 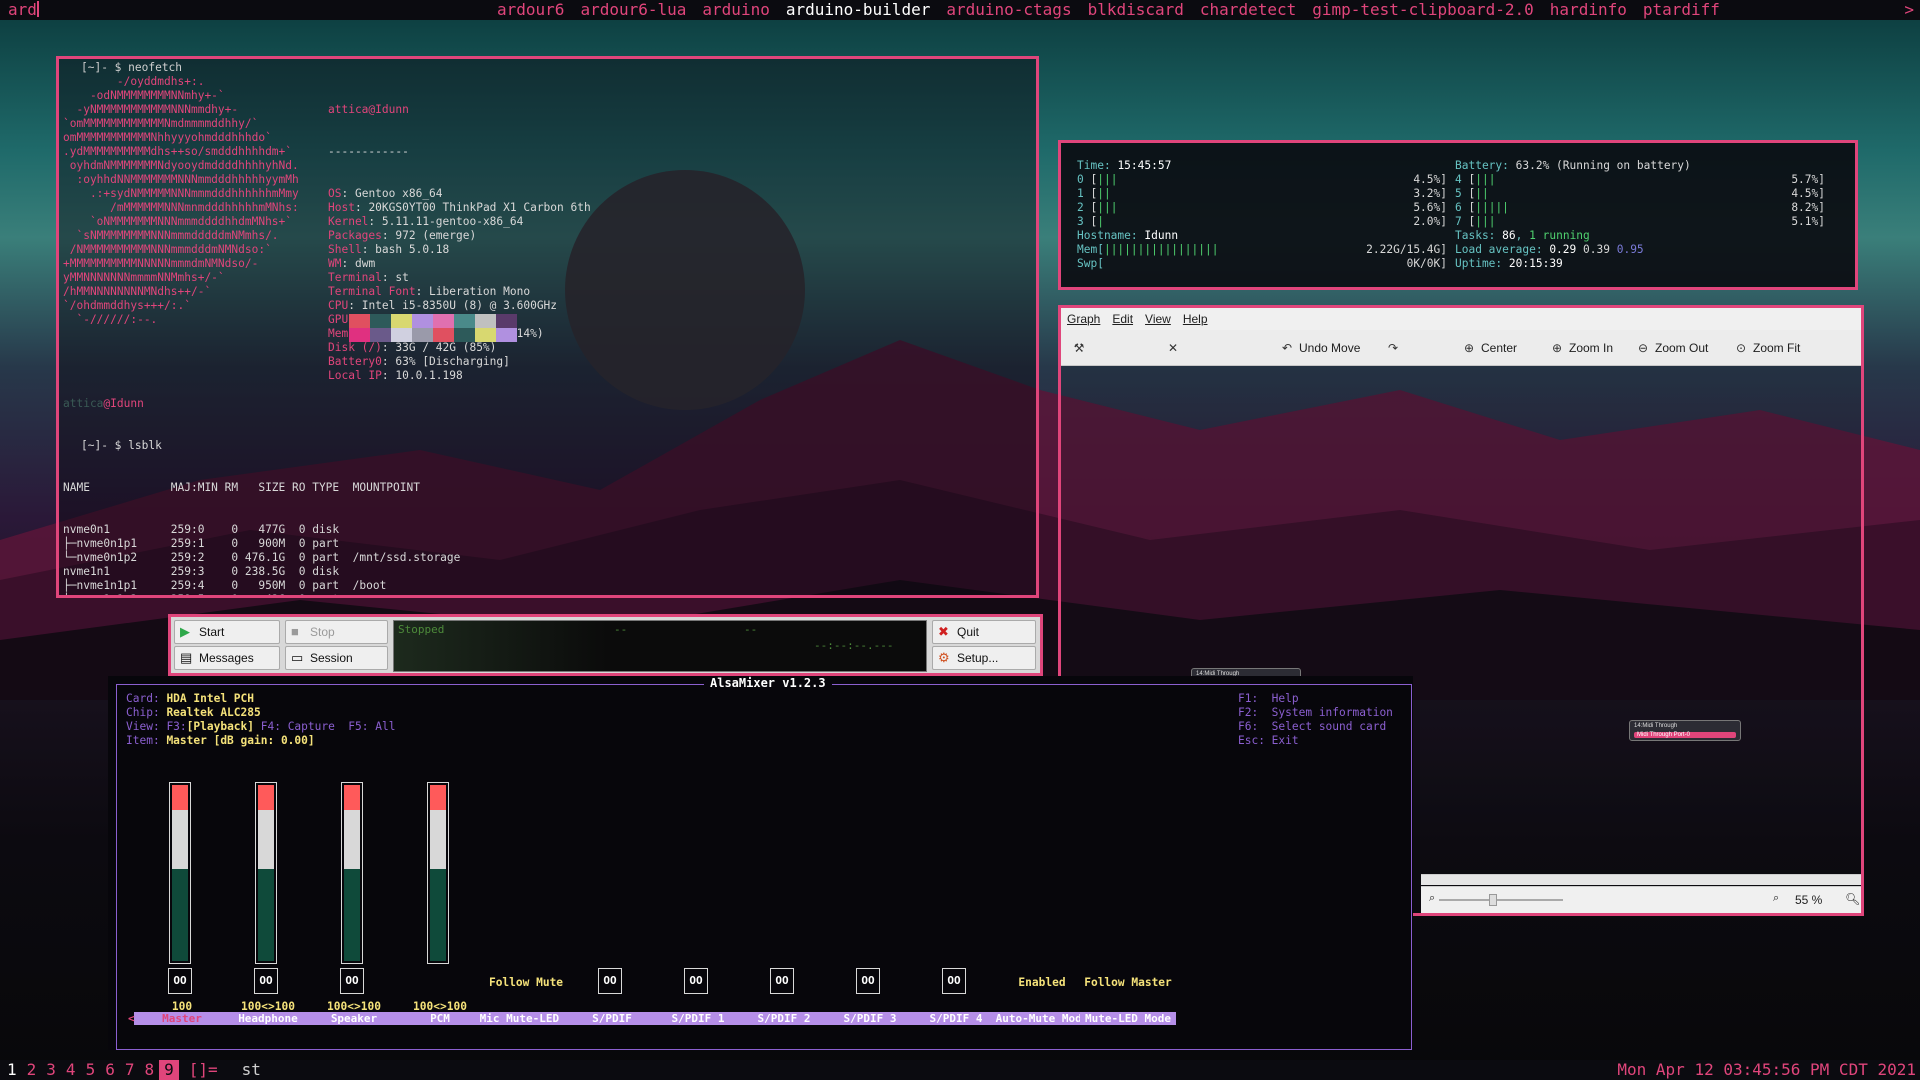 What do you see at coordinates (1808, 221) in the screenshot?
I see `cpu-pct: 5.1%]` at bounding box center [1808, 221].